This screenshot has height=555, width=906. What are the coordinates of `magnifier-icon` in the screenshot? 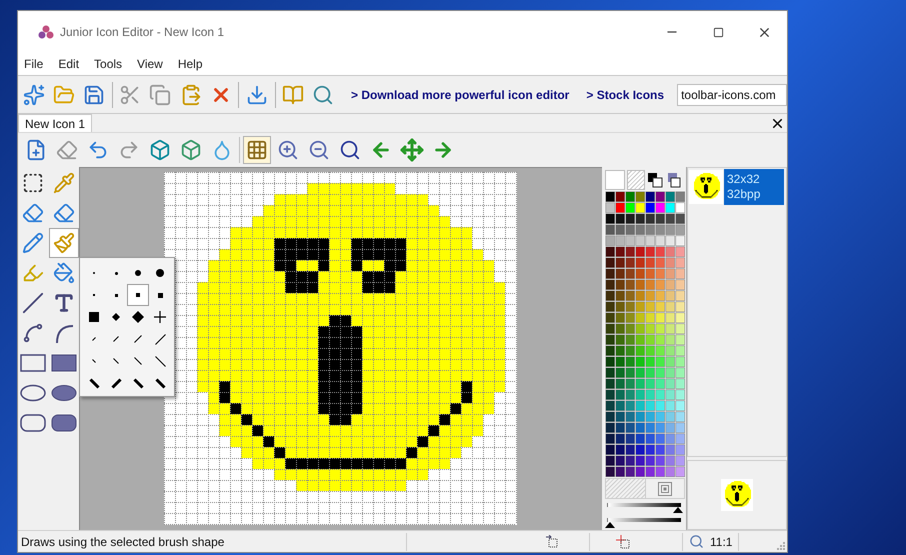 It's located at (696, 541).